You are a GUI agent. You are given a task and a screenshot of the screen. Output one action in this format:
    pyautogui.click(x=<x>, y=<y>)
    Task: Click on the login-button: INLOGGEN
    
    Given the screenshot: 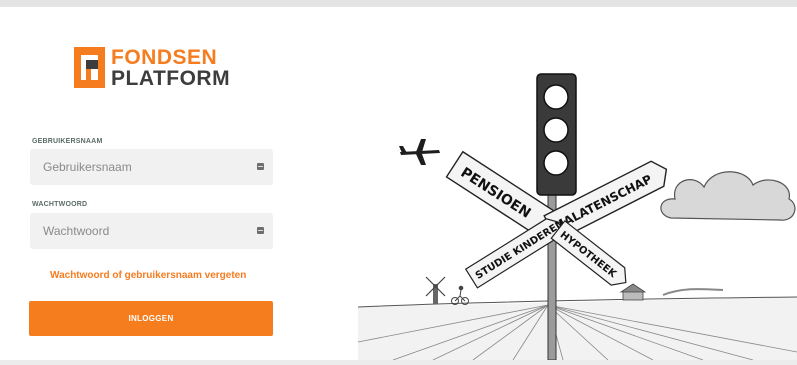 What is the action you would take?
    pyautogui.click(x=151, y=318)
    